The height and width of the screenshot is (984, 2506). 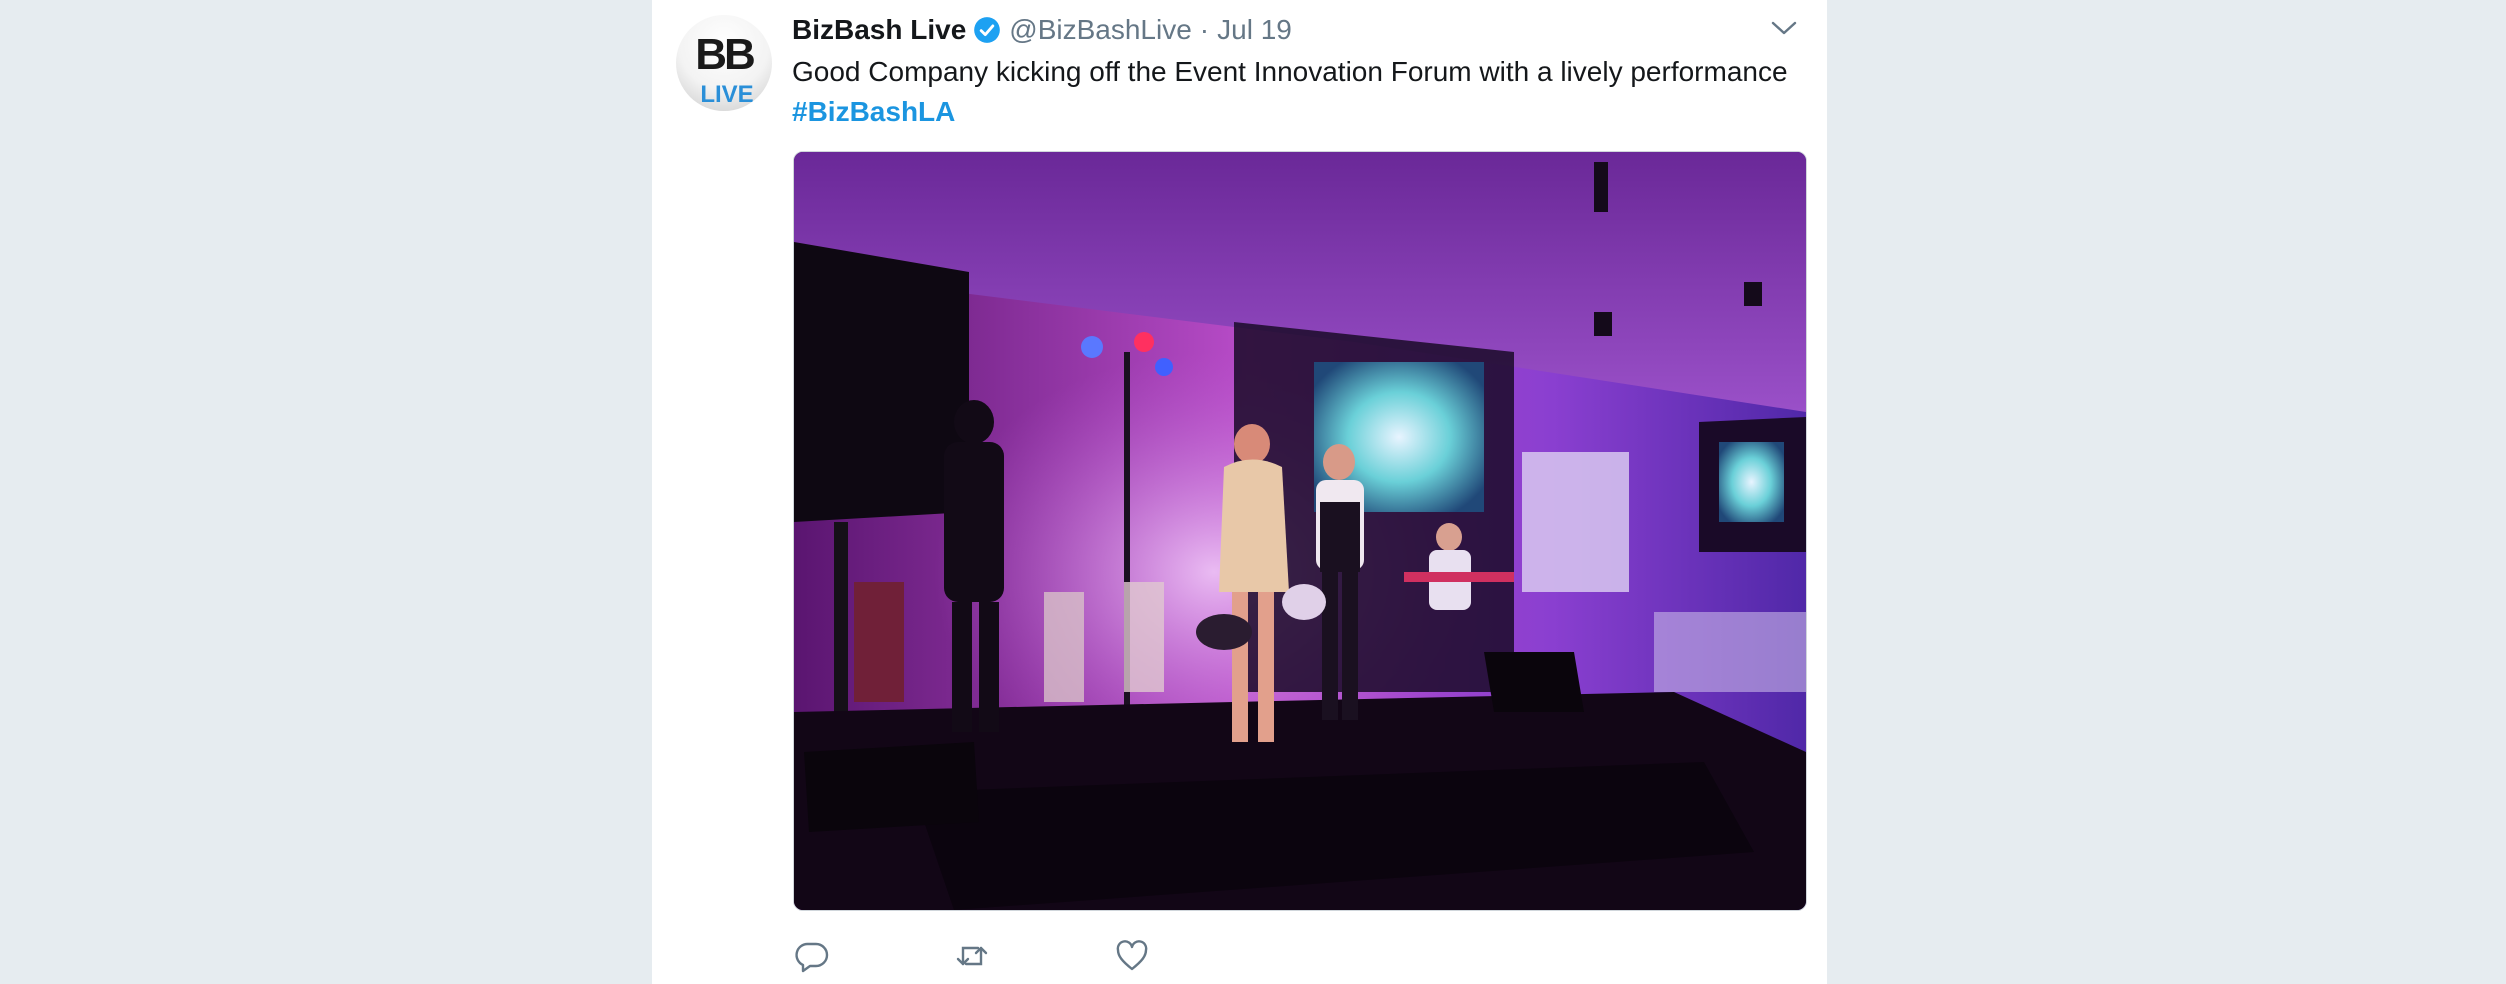 I want to click on tweet-header: BizBash Live @BizBashLive · Jul 19, so click(x=1042, y=30).